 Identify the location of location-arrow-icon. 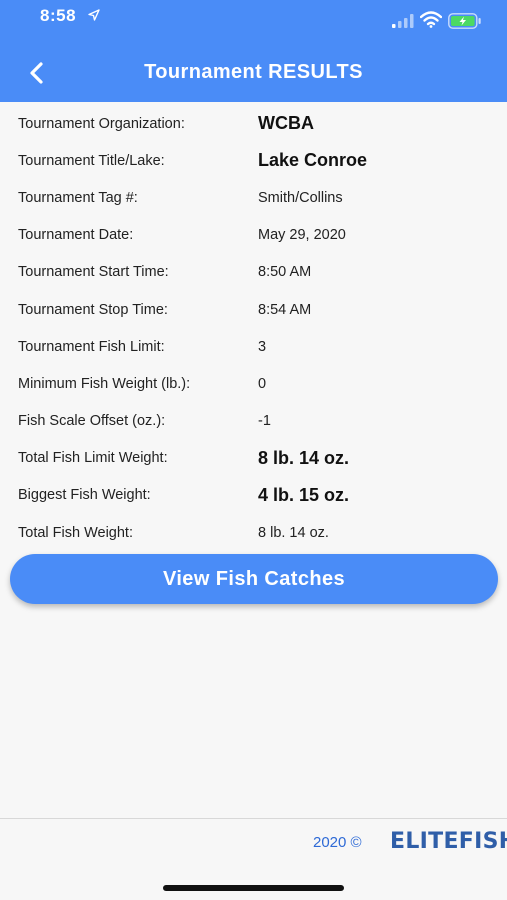
(94, 15).